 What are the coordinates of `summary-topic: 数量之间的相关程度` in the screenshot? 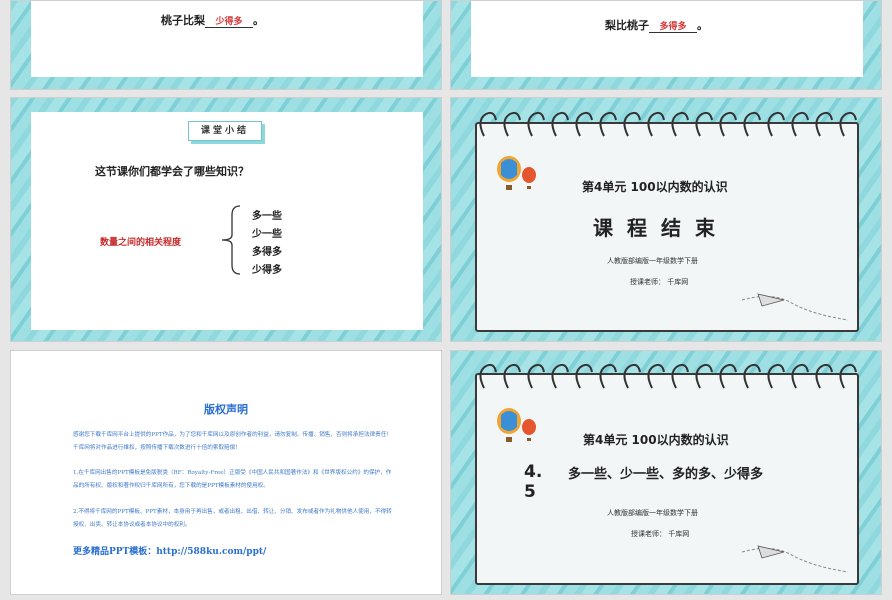 It's located at (141, 243).